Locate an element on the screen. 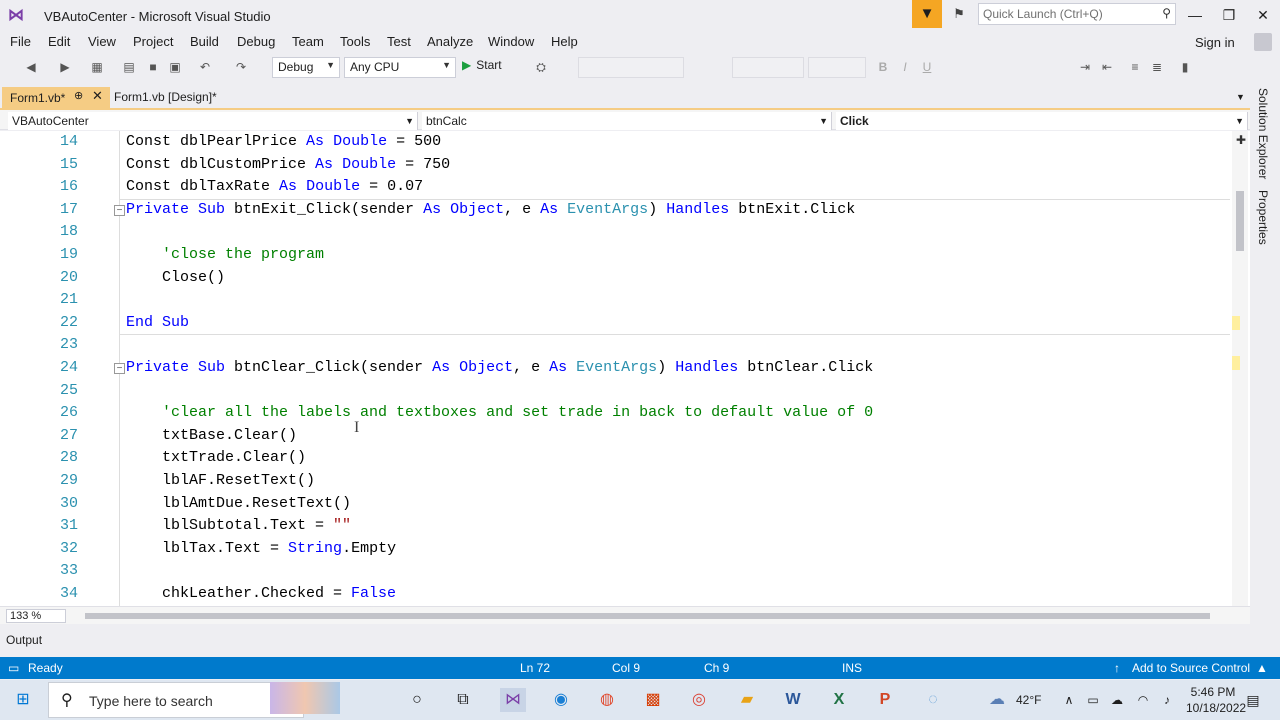 This screenshot has width=1280, height=720. save-icon: ■ is located at coordinates (153, 67).